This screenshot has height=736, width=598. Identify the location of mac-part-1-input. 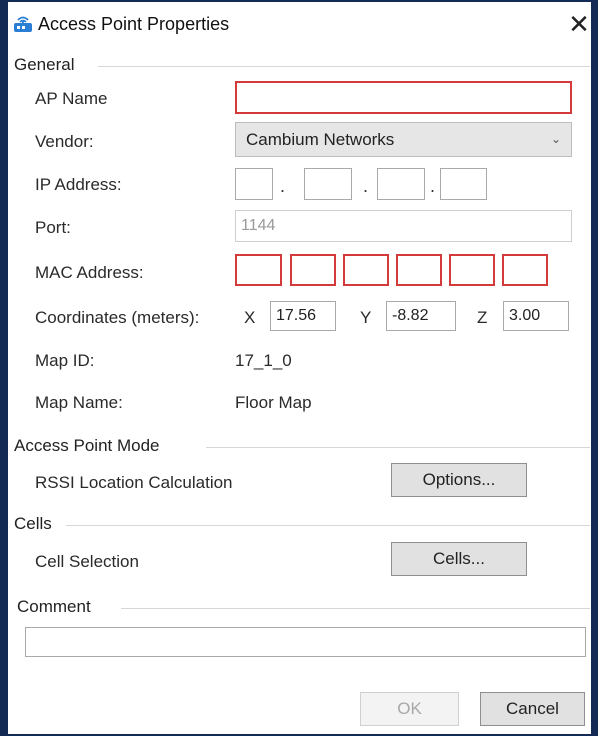
(258, 270).